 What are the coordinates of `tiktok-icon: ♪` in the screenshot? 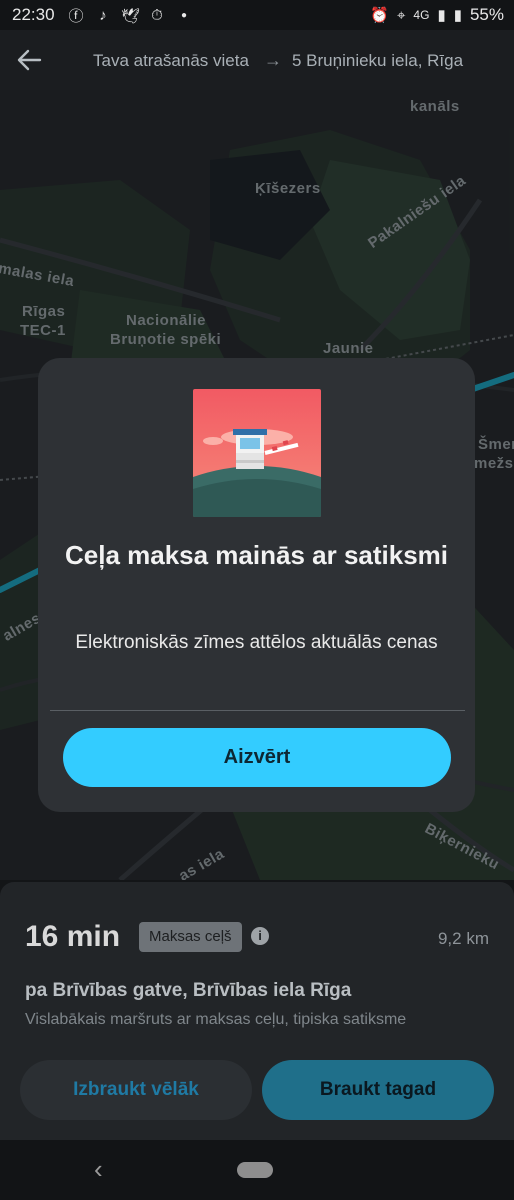 It's located at (103, 15).